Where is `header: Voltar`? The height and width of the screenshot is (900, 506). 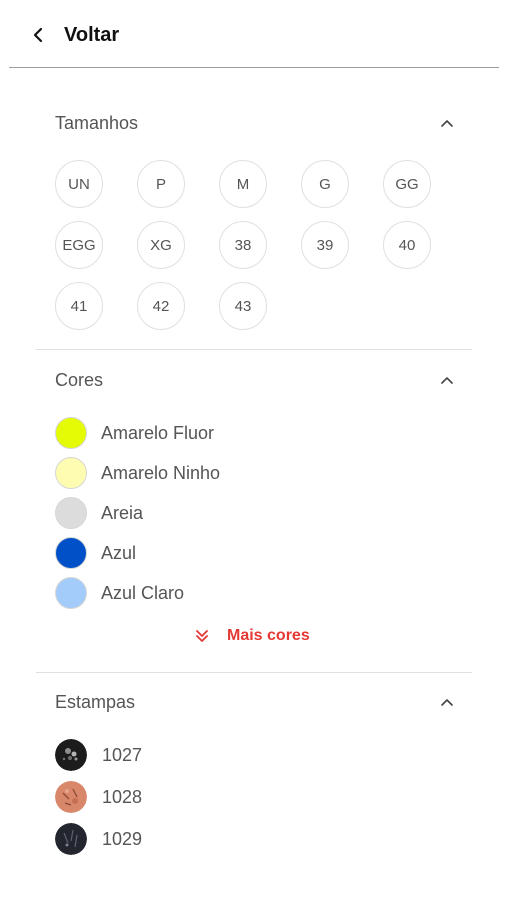 header: Voltar is located at coordinates (253, 34).